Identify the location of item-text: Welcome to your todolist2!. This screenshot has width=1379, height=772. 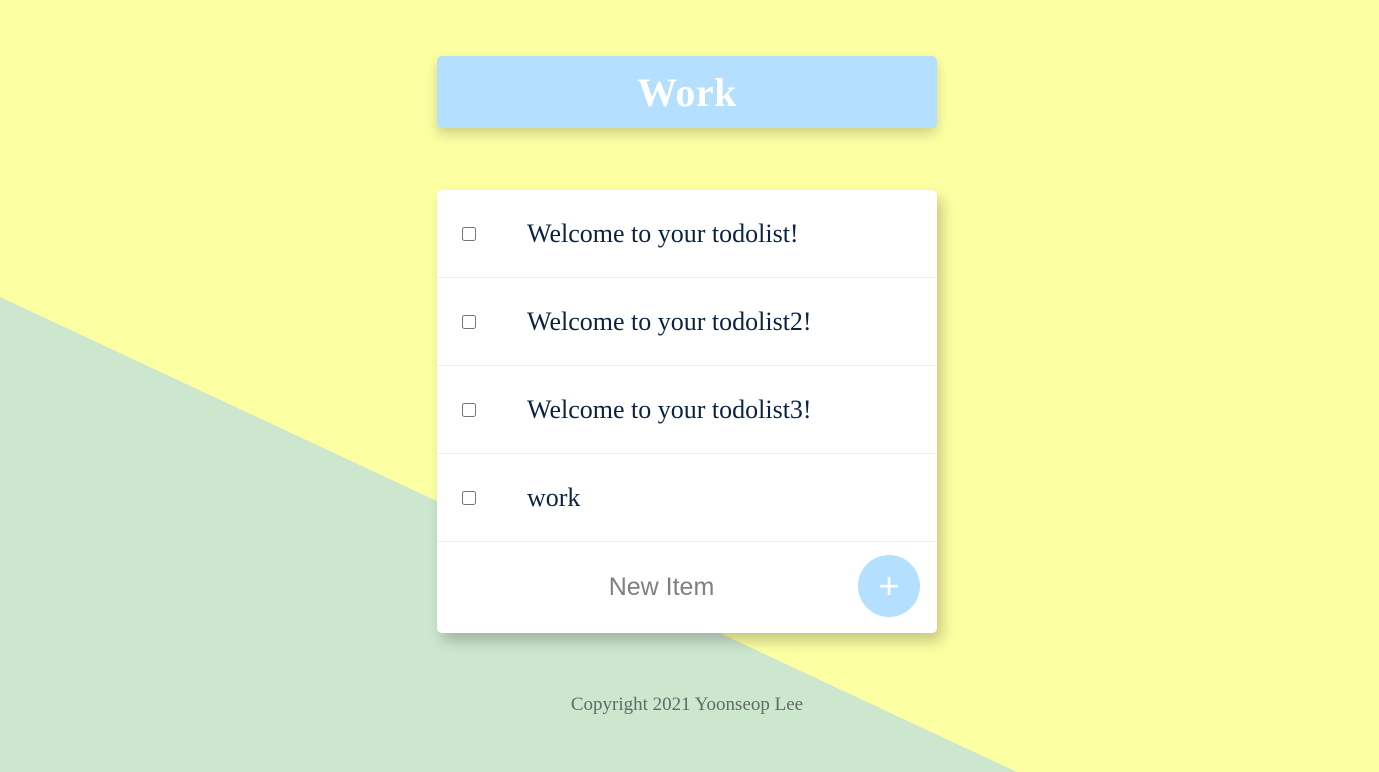
(669, 321).